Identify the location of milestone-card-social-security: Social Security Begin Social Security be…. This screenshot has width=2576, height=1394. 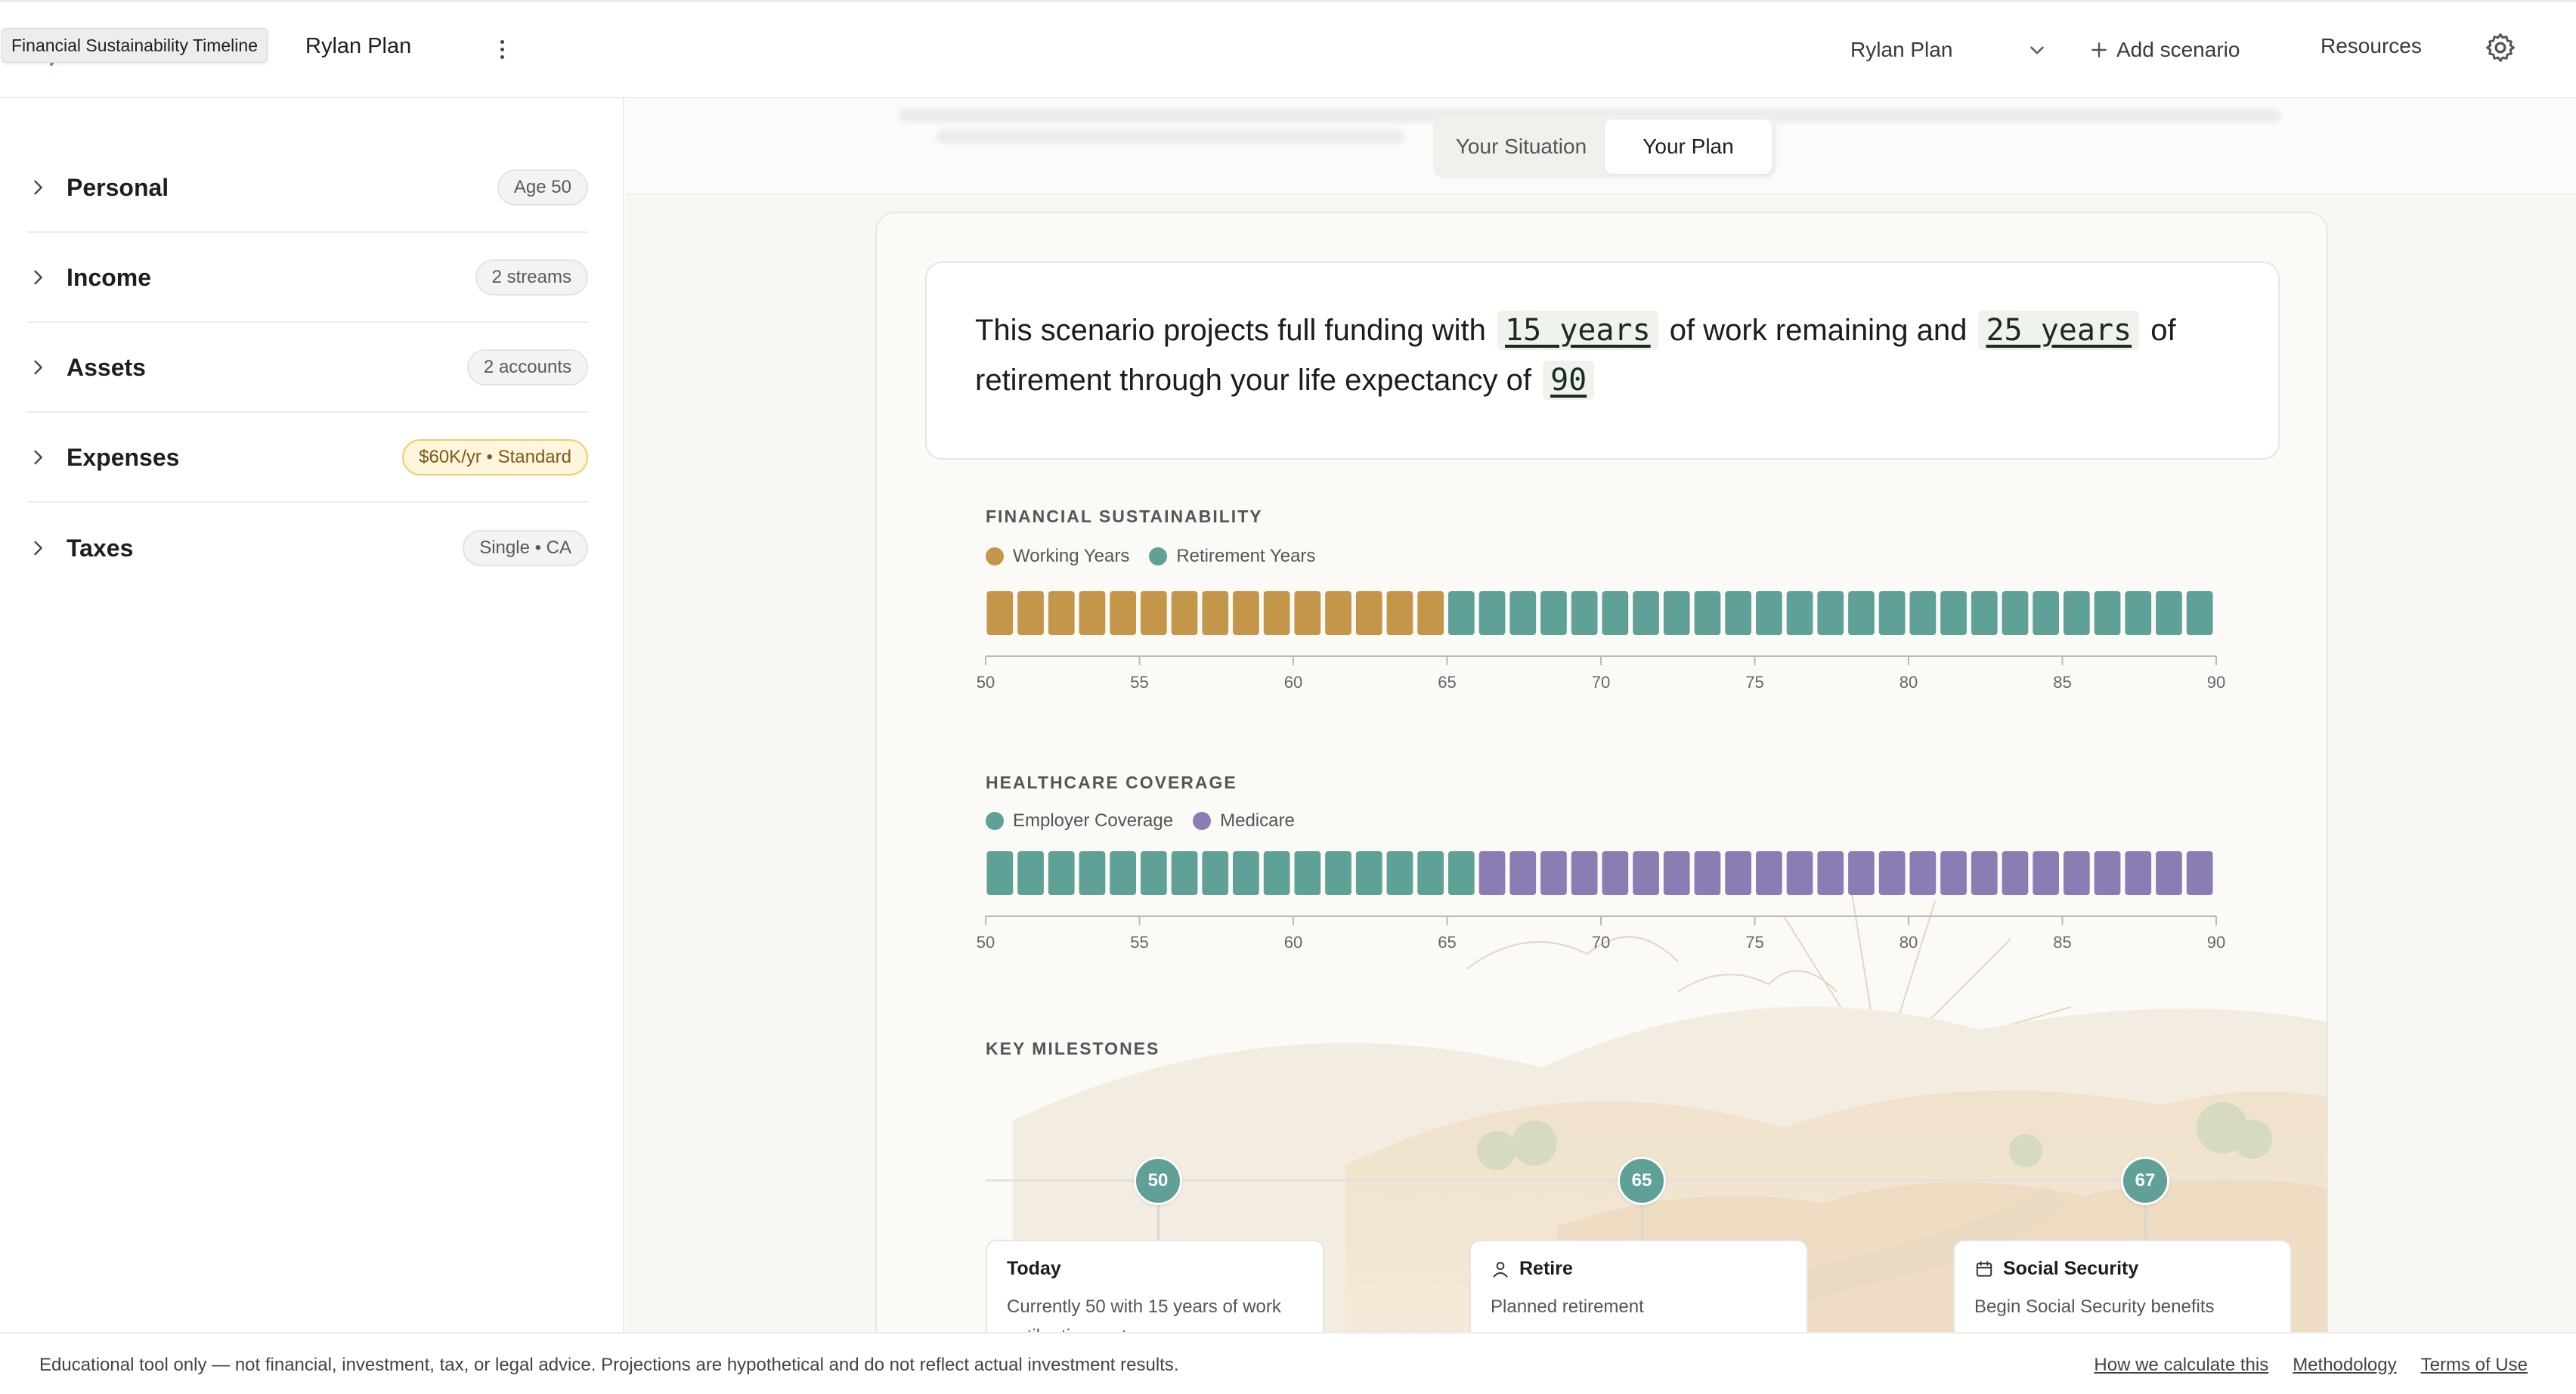
(2122, 1286).